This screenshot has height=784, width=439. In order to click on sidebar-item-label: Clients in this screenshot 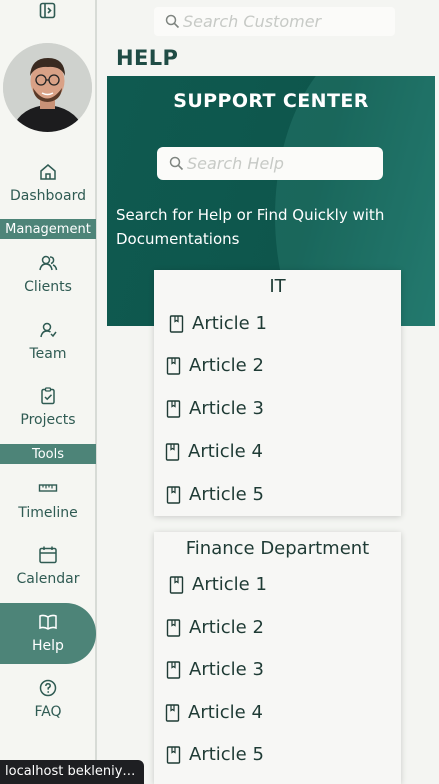, I will do `click(48, 287)`.